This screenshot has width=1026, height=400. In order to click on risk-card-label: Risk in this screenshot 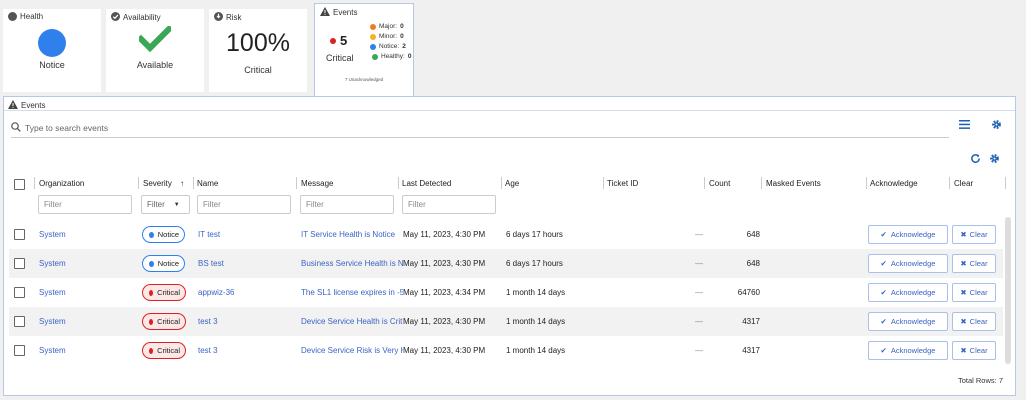, I will do `click(234, 17)`.